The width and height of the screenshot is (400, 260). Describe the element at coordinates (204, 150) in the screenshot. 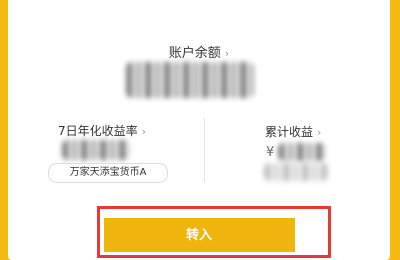

I see `divider` at that location.